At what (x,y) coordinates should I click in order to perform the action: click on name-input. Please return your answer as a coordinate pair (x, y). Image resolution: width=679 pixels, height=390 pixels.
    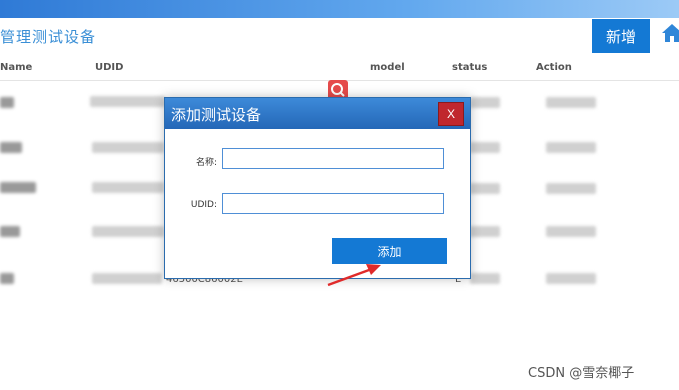
    Looking at the image, I should click on (333, 158).